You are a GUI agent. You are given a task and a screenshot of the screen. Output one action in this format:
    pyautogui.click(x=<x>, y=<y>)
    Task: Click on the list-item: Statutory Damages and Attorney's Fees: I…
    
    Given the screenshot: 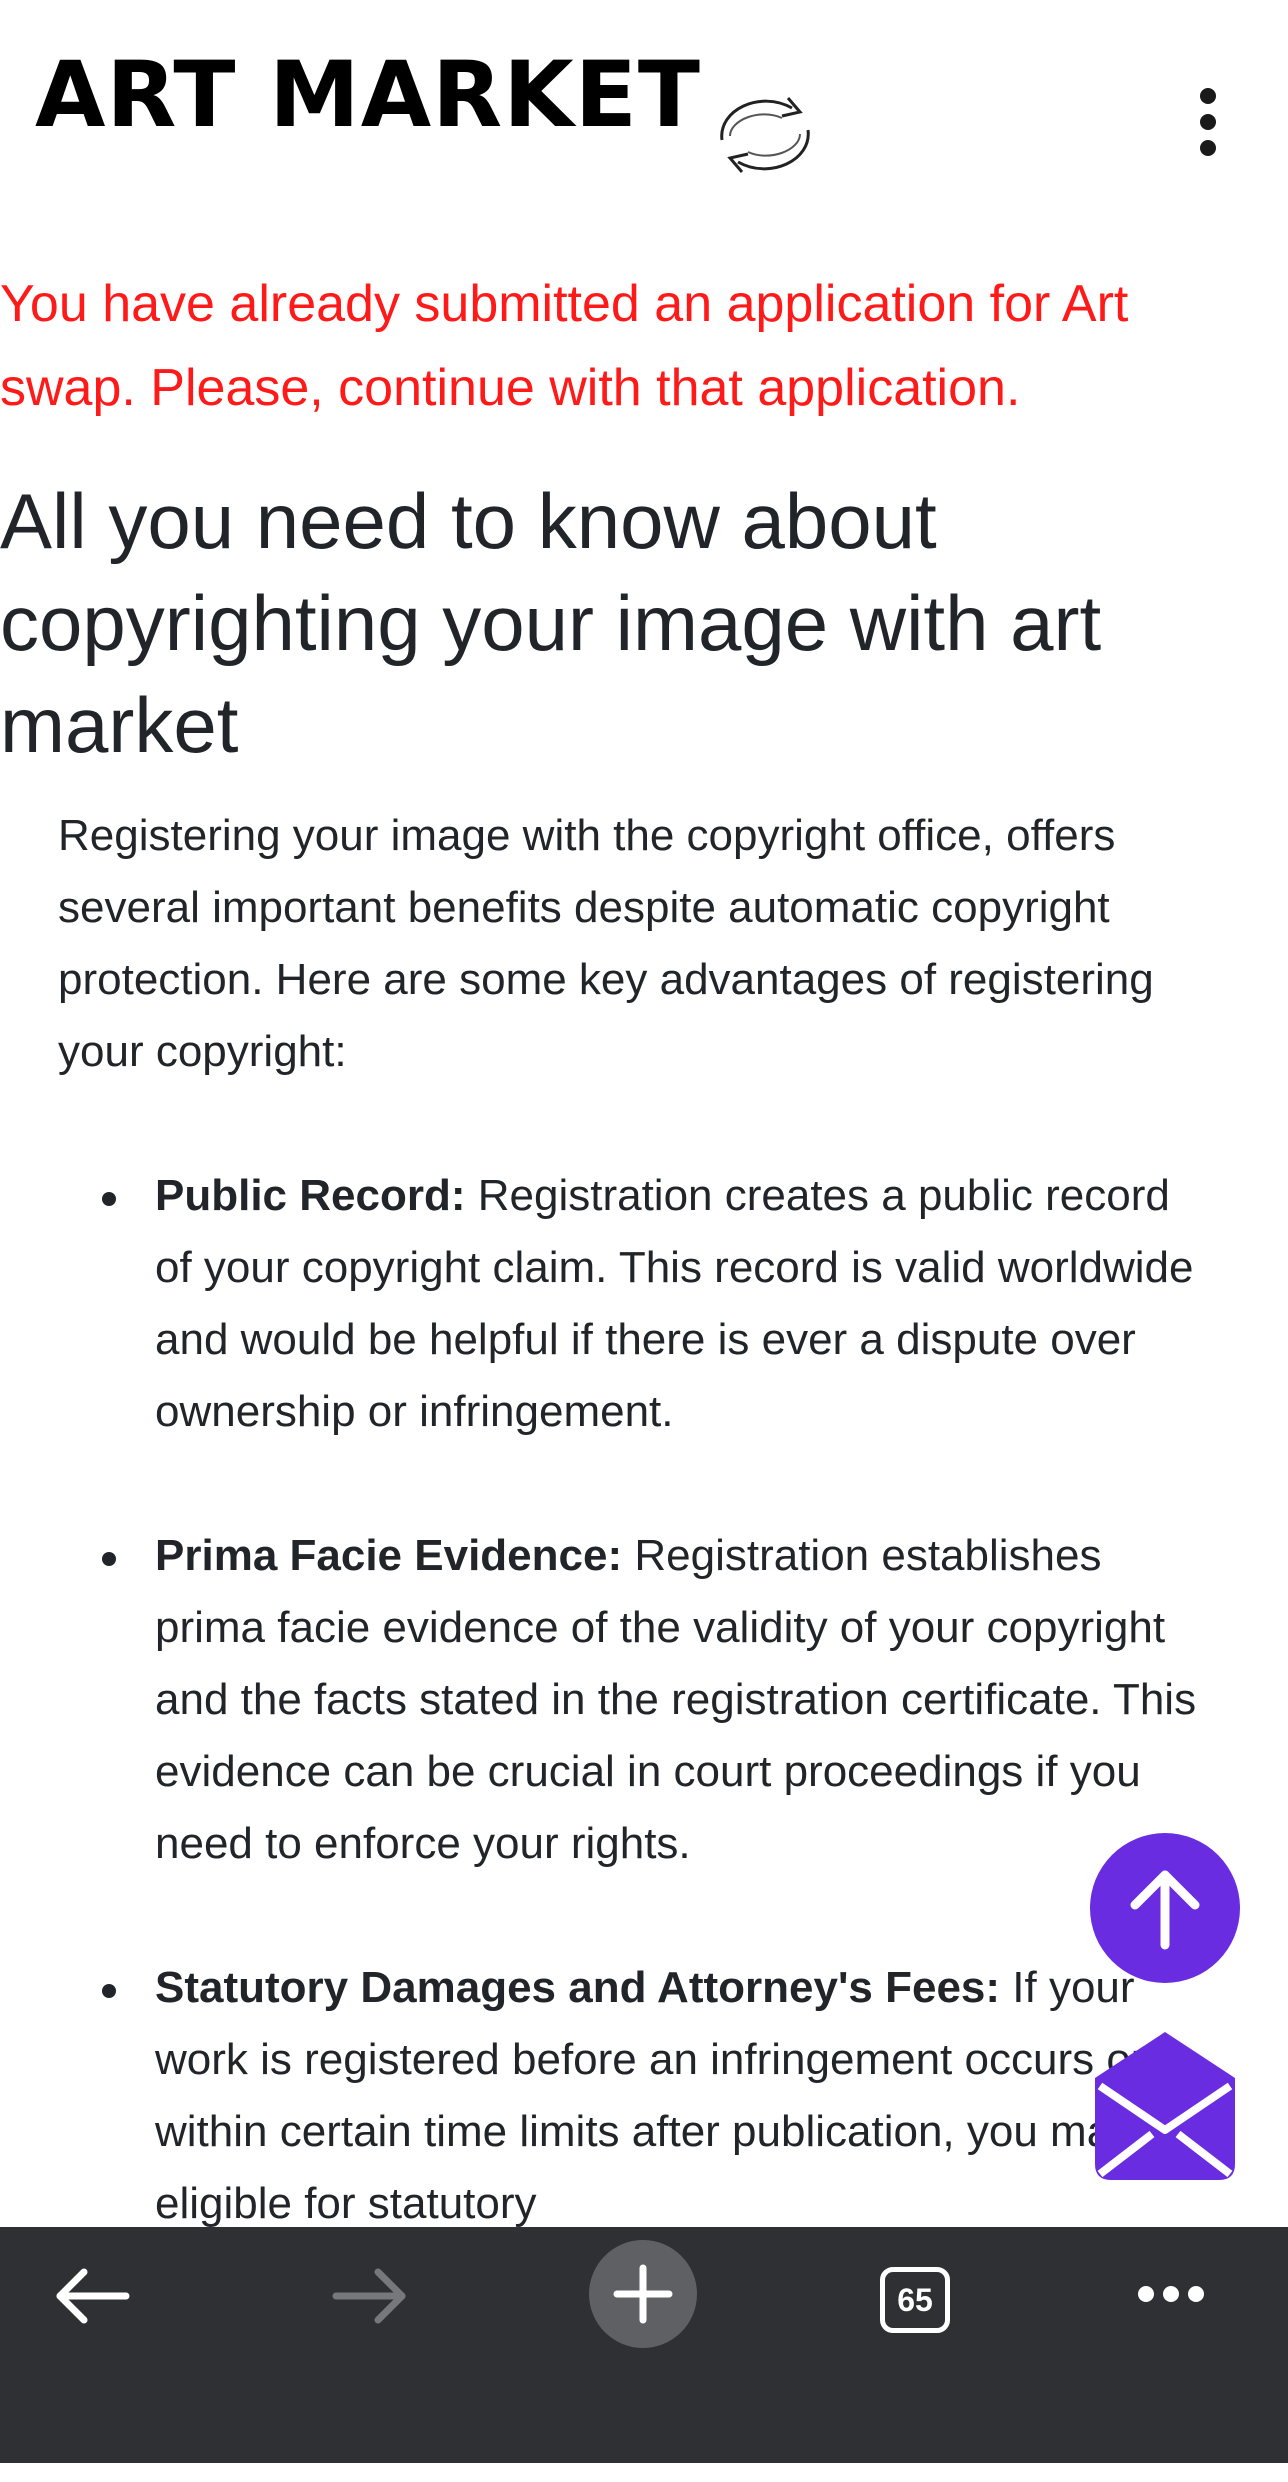 What is the action you would take?
    pyautogui.click(x=658, y=2096)
    